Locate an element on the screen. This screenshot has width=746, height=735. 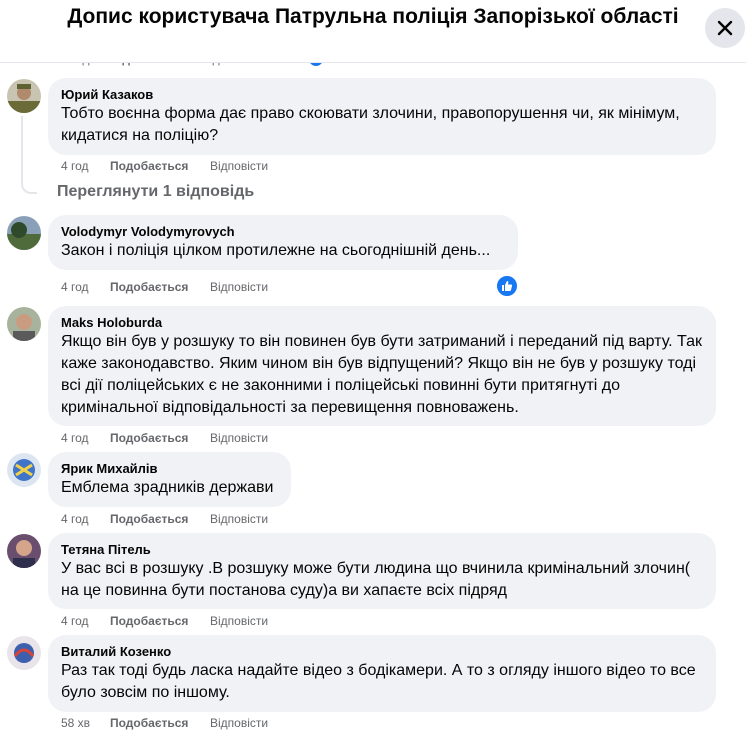
comment-actions: 58 хв Подобається Відповісти is located at coordinates (164, 723).